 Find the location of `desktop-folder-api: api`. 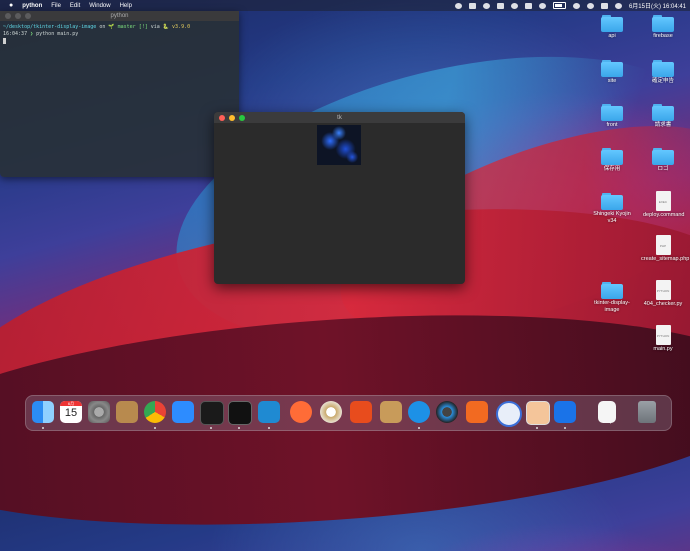

desktop-folder-api: api is located at coordinates (612, 27).